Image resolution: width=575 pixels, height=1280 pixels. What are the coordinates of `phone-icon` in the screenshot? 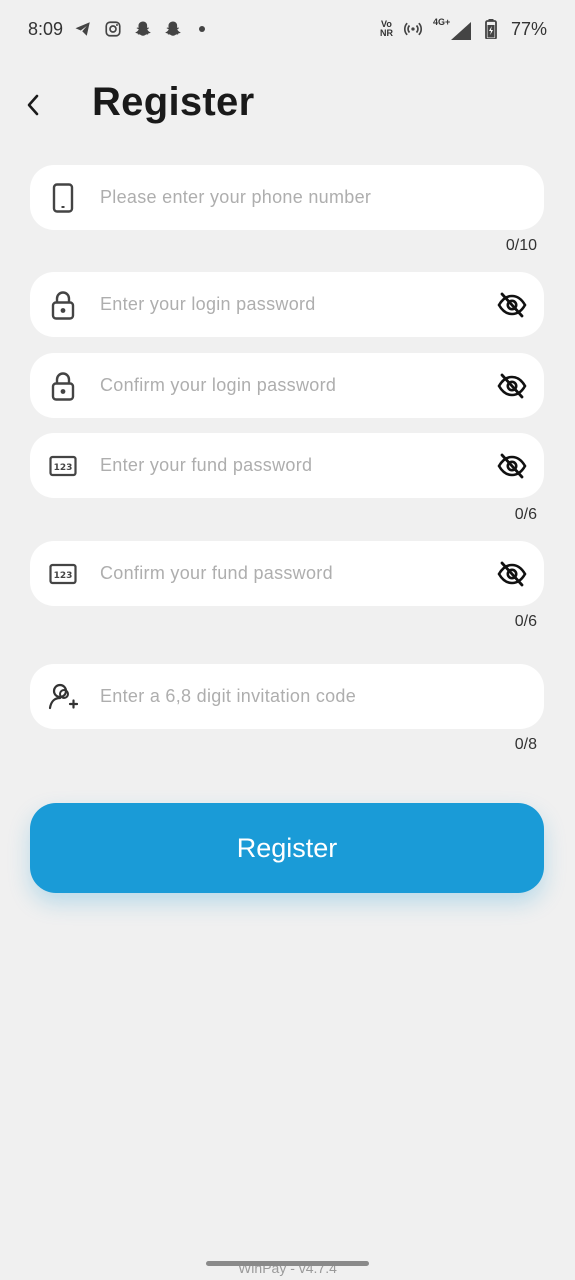 It's located at (63, 197).